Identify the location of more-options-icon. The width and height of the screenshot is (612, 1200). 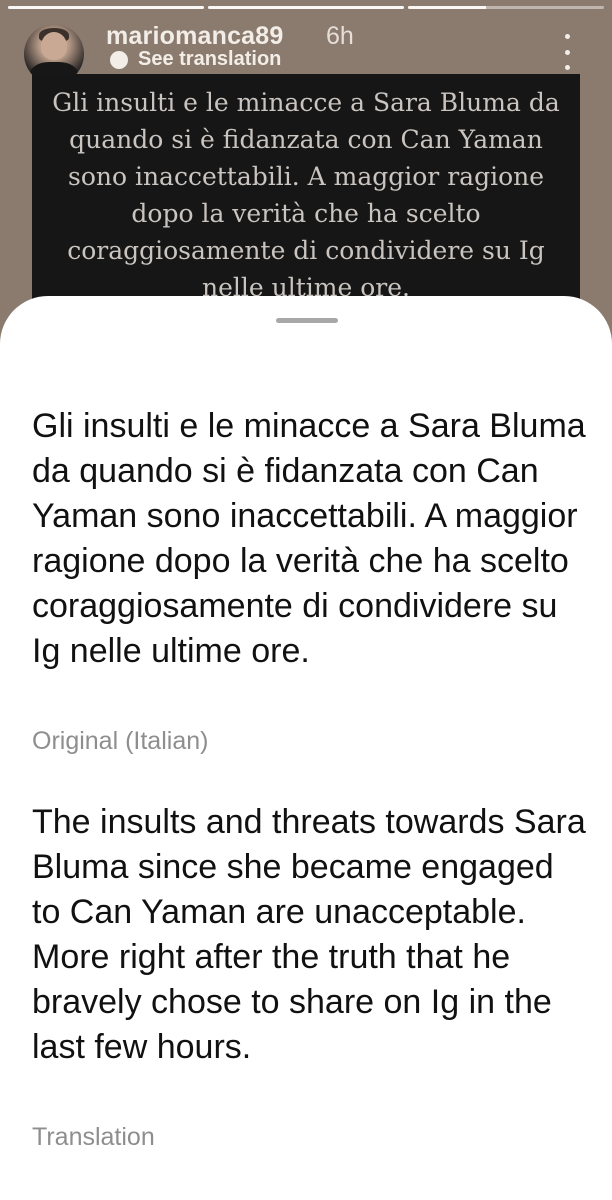
(567, 52).